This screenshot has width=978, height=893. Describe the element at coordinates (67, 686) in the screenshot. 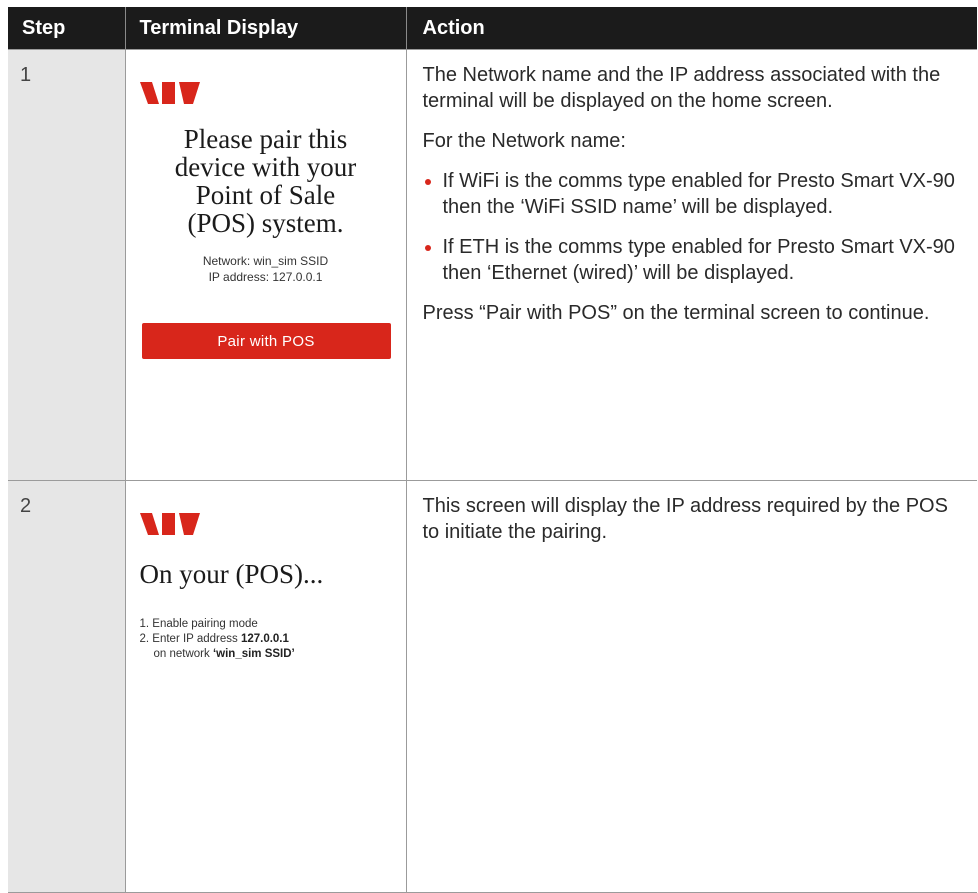

I see `step-number: 2` at that location.